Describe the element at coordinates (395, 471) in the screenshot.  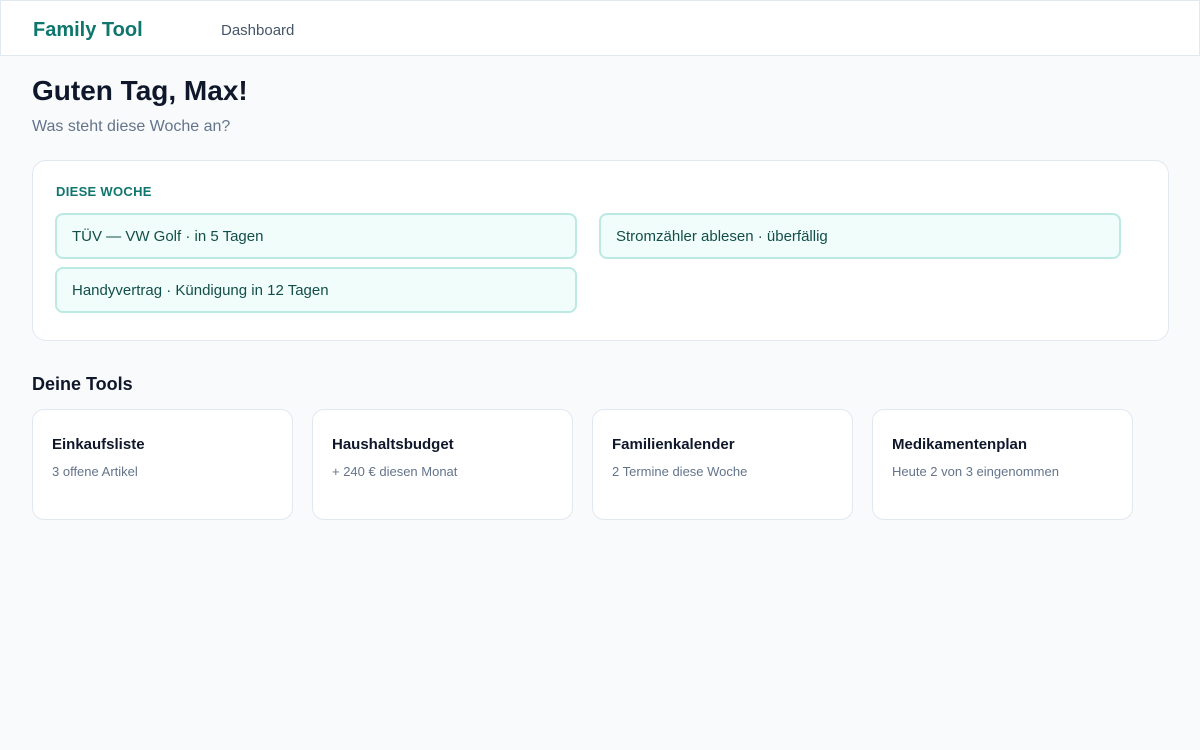
I see `tool-card-description: + 240 € diesen Monat` at that location.